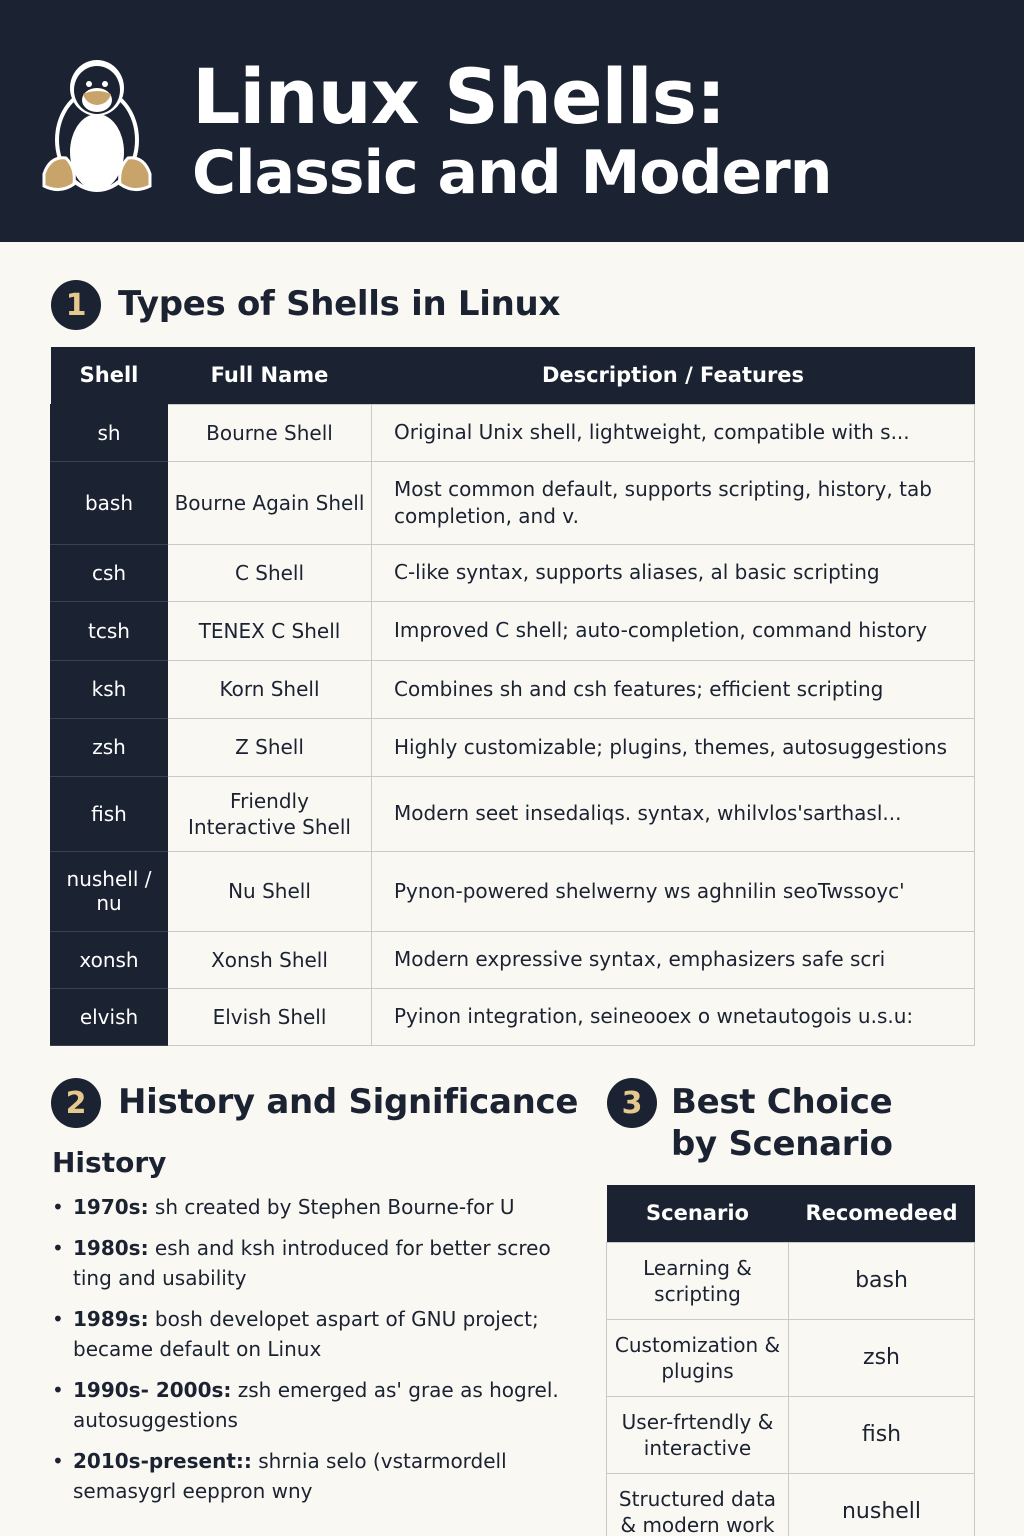 Image resolution: width=1024 pixels, height=1536 pixels. Describe the element at coordinates (697, 1434) in the screenshot. I see `scenario-cell: User-frtendly & interactive` at that location.